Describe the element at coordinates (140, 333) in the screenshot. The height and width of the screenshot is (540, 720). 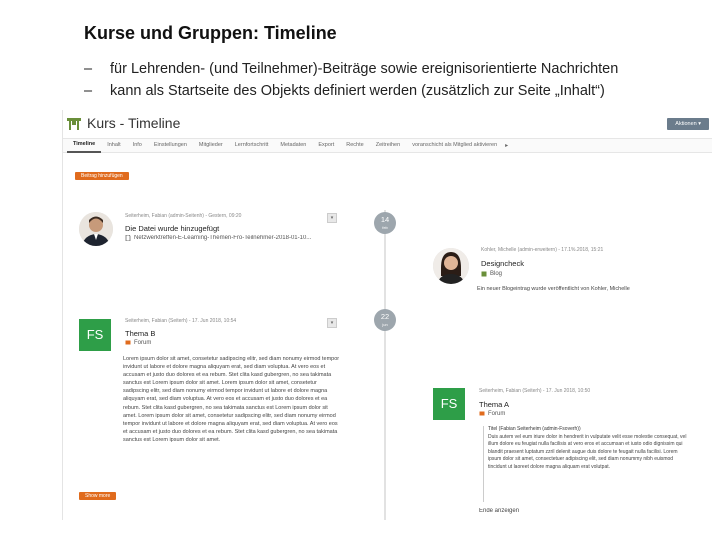
I see `entry-title: Thema B` at that location.